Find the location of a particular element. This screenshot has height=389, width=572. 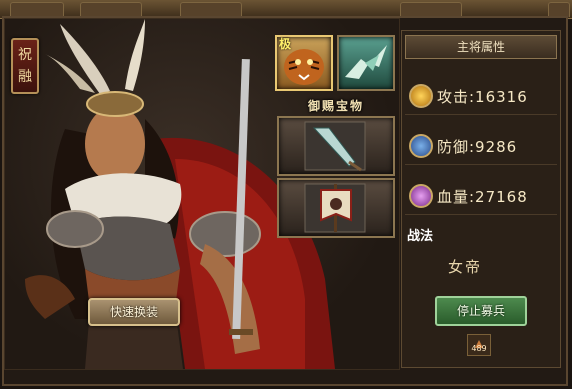

hp-value: 血量:27168 is located at coordinates (482, 197).